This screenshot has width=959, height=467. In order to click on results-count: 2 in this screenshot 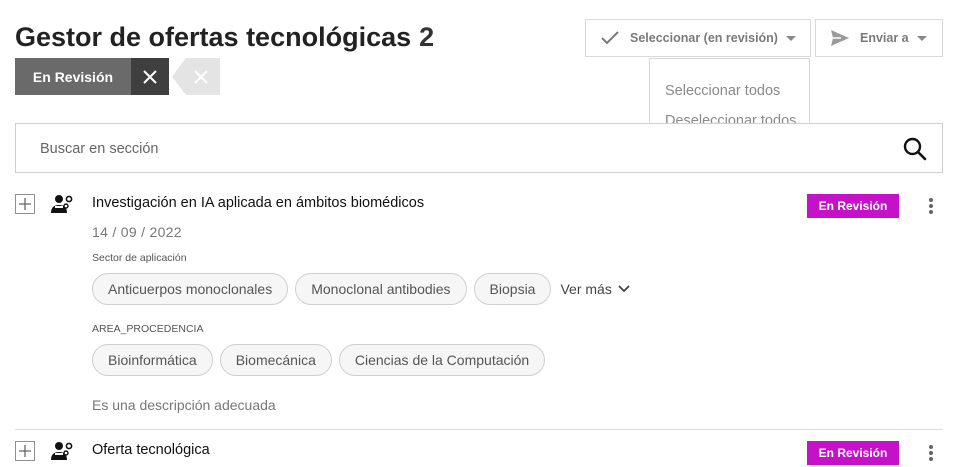, I will do `click(427, 37)`.